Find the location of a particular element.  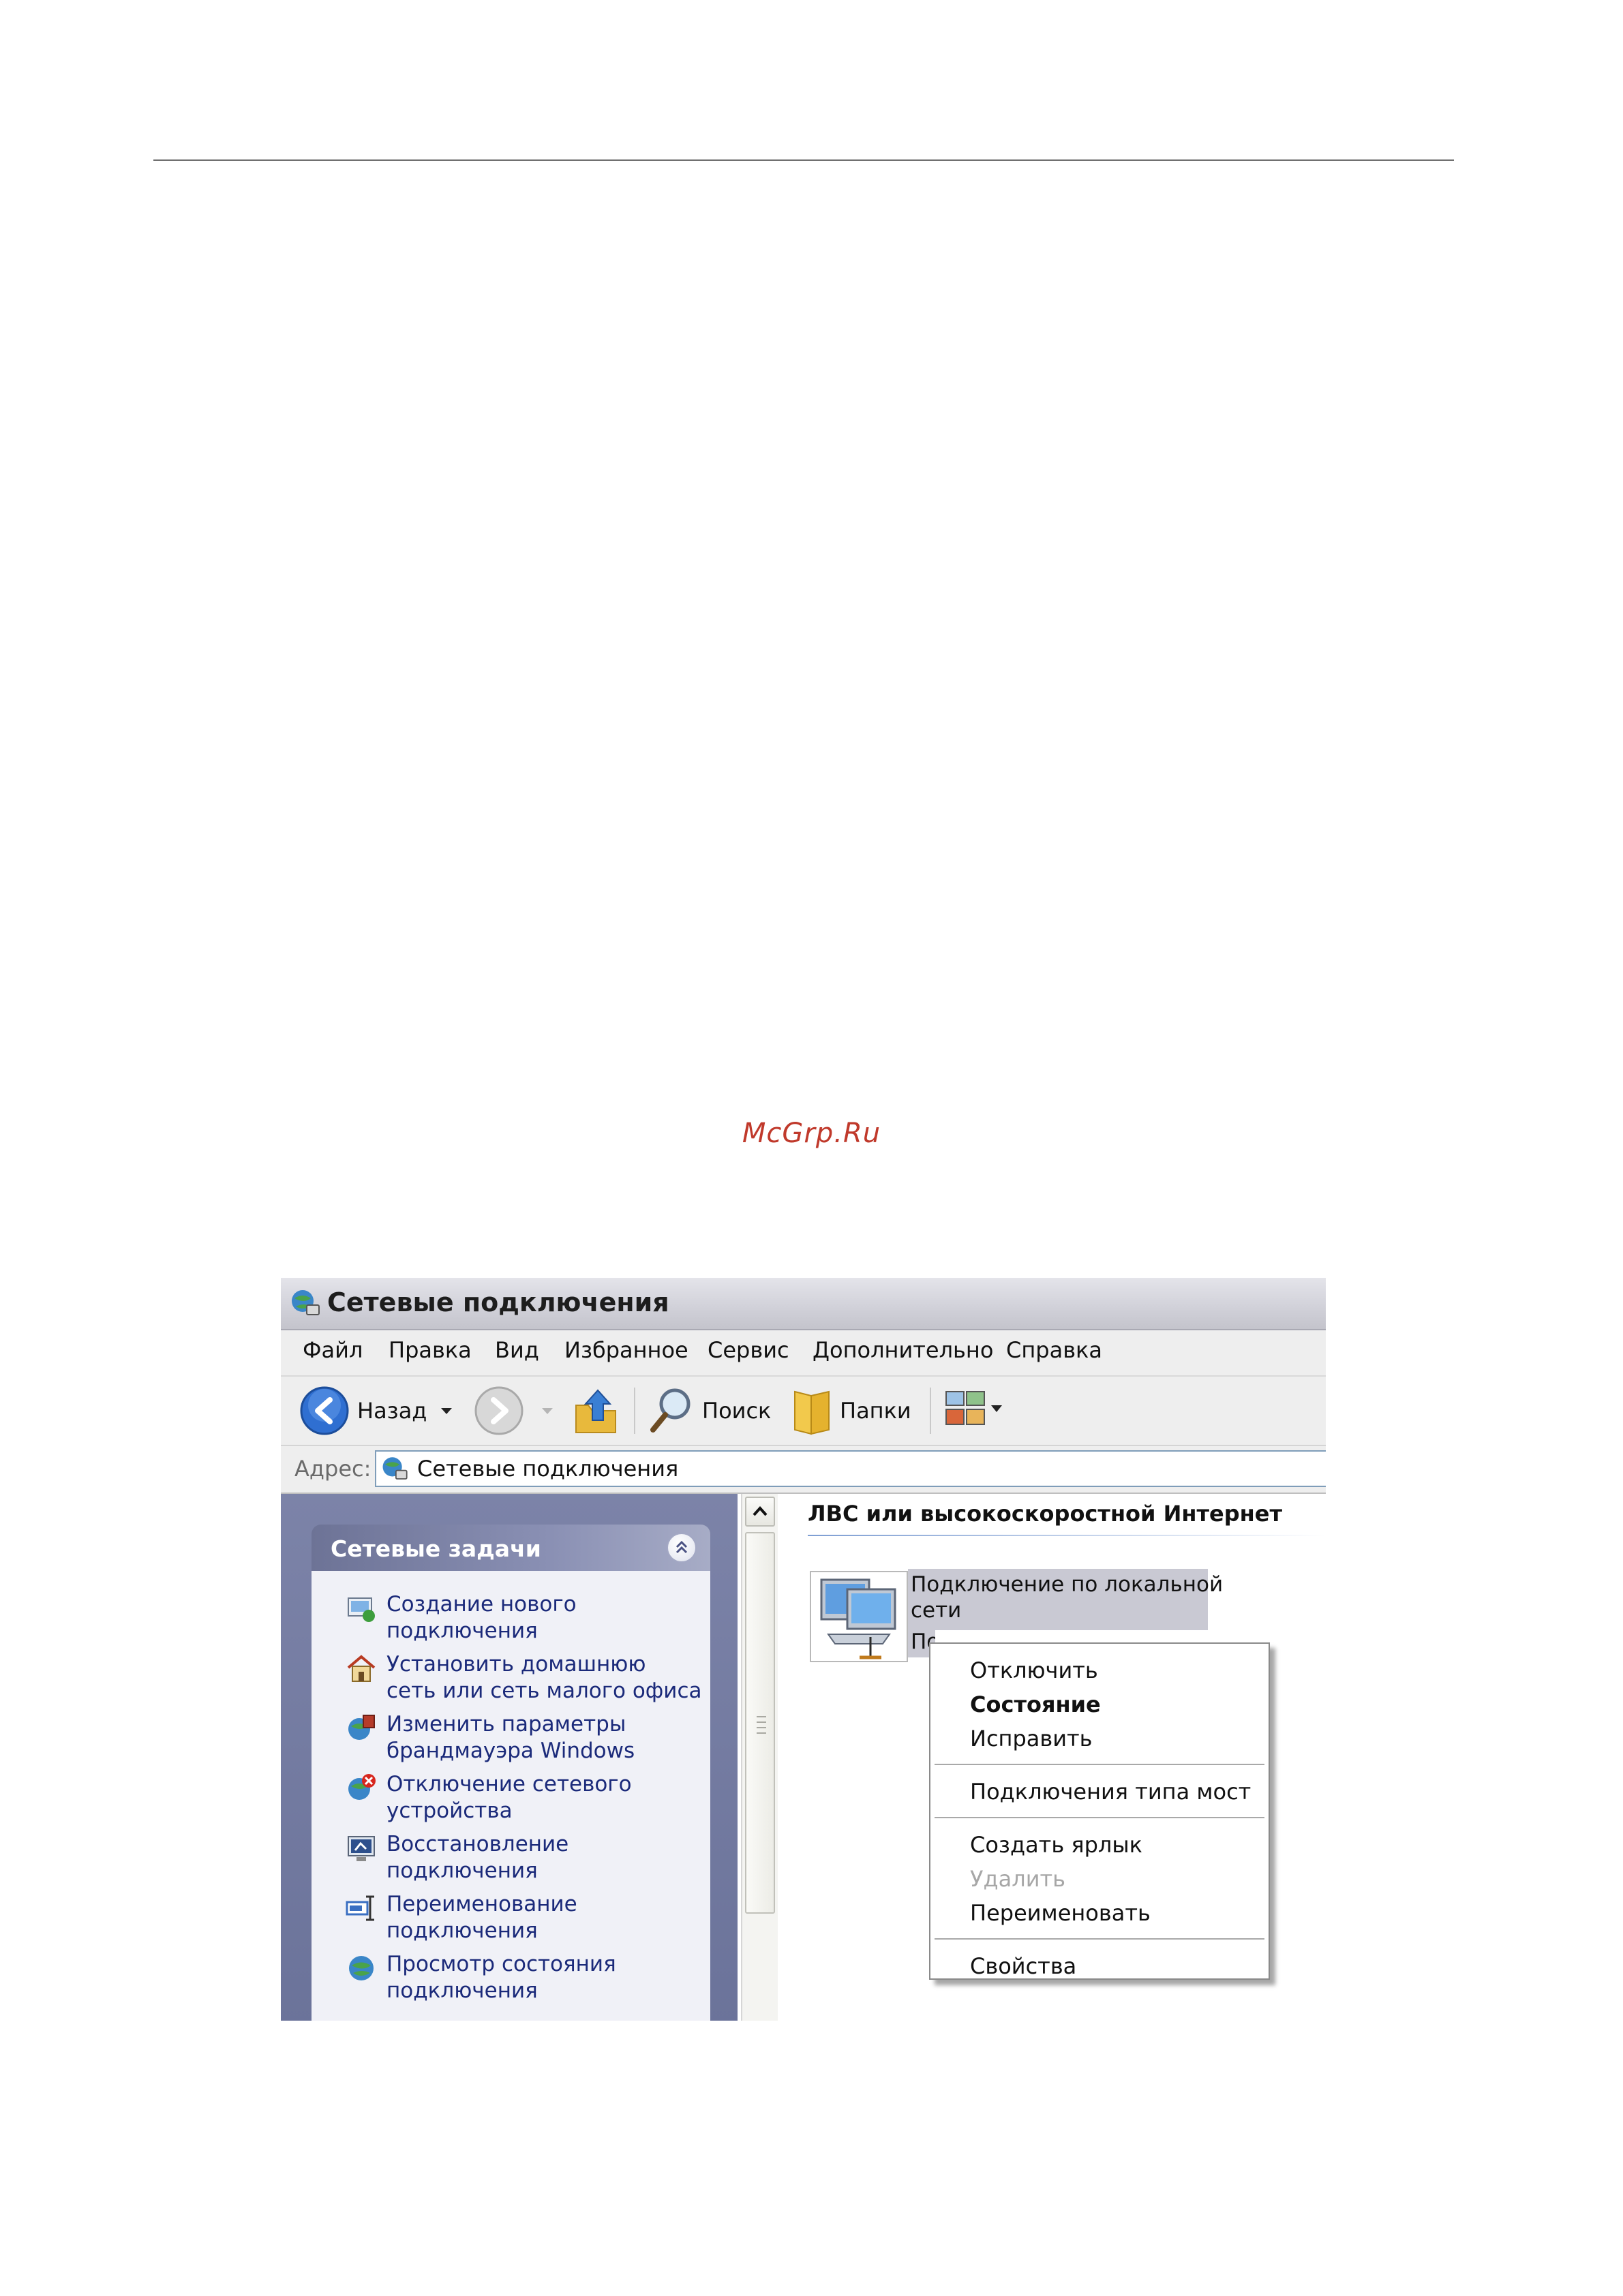

watermark: McGrp.Ru is located at coordinates (811, 1133).